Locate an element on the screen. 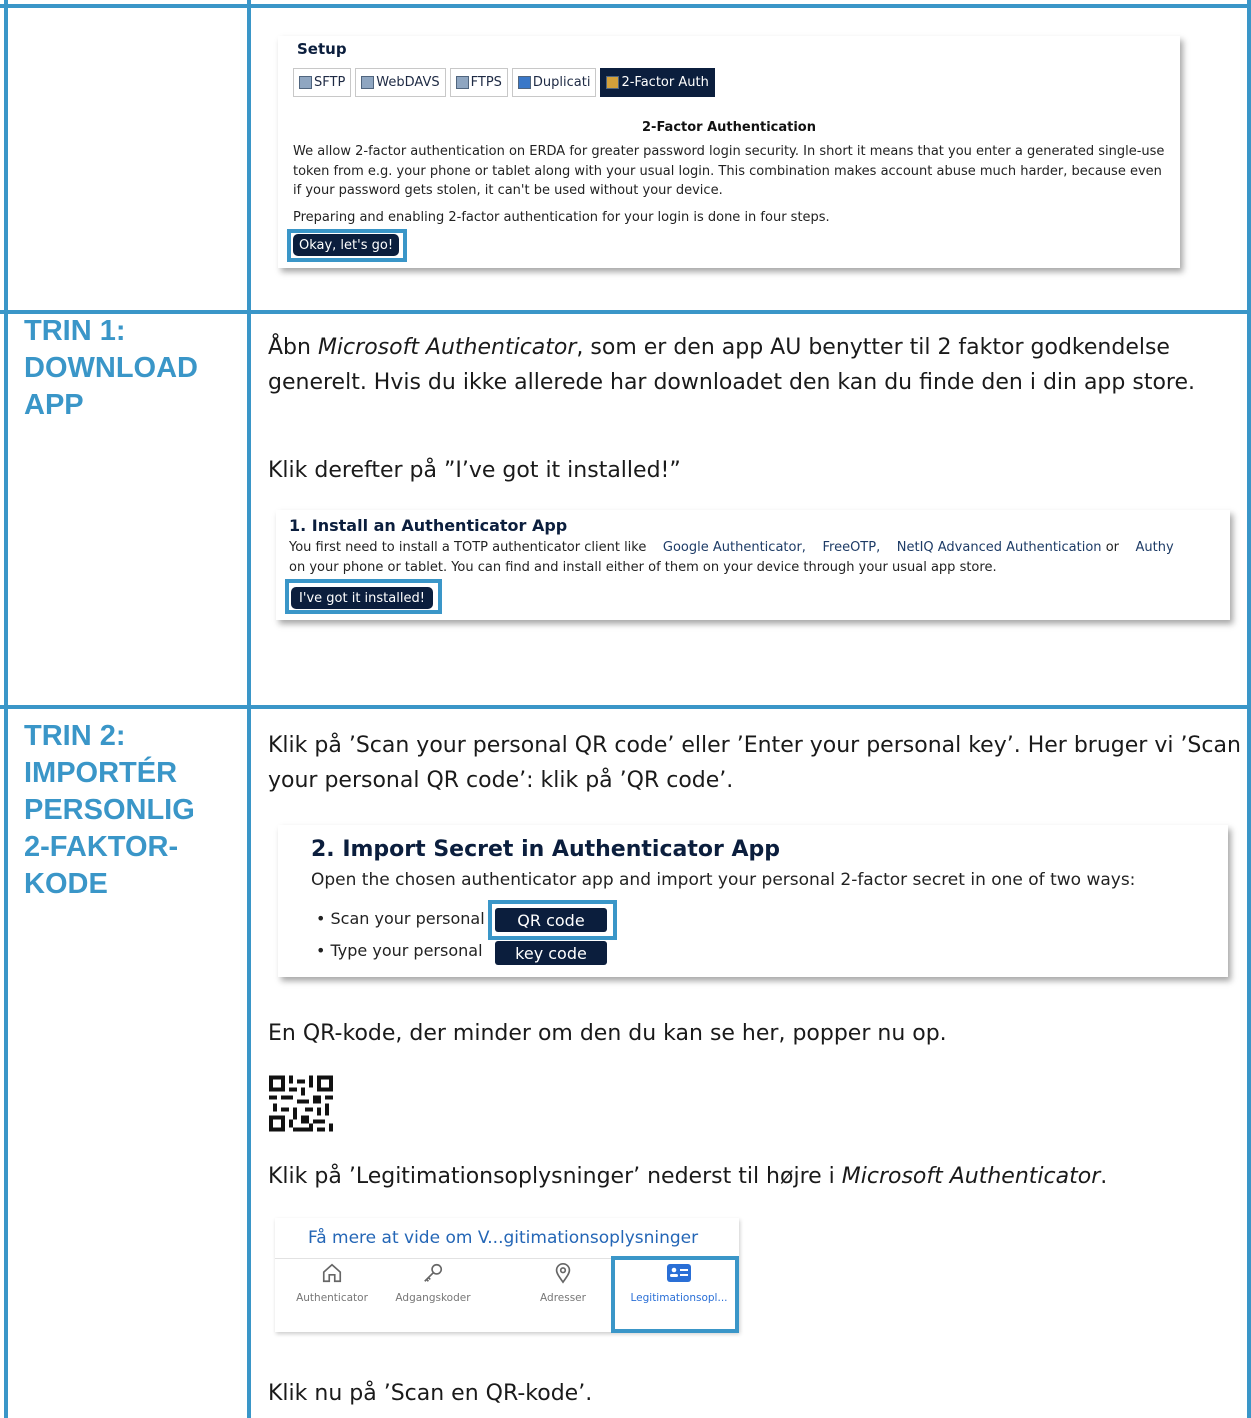  2fa-heading: 2-Factor Authentication is located at coordinates (729, 127).